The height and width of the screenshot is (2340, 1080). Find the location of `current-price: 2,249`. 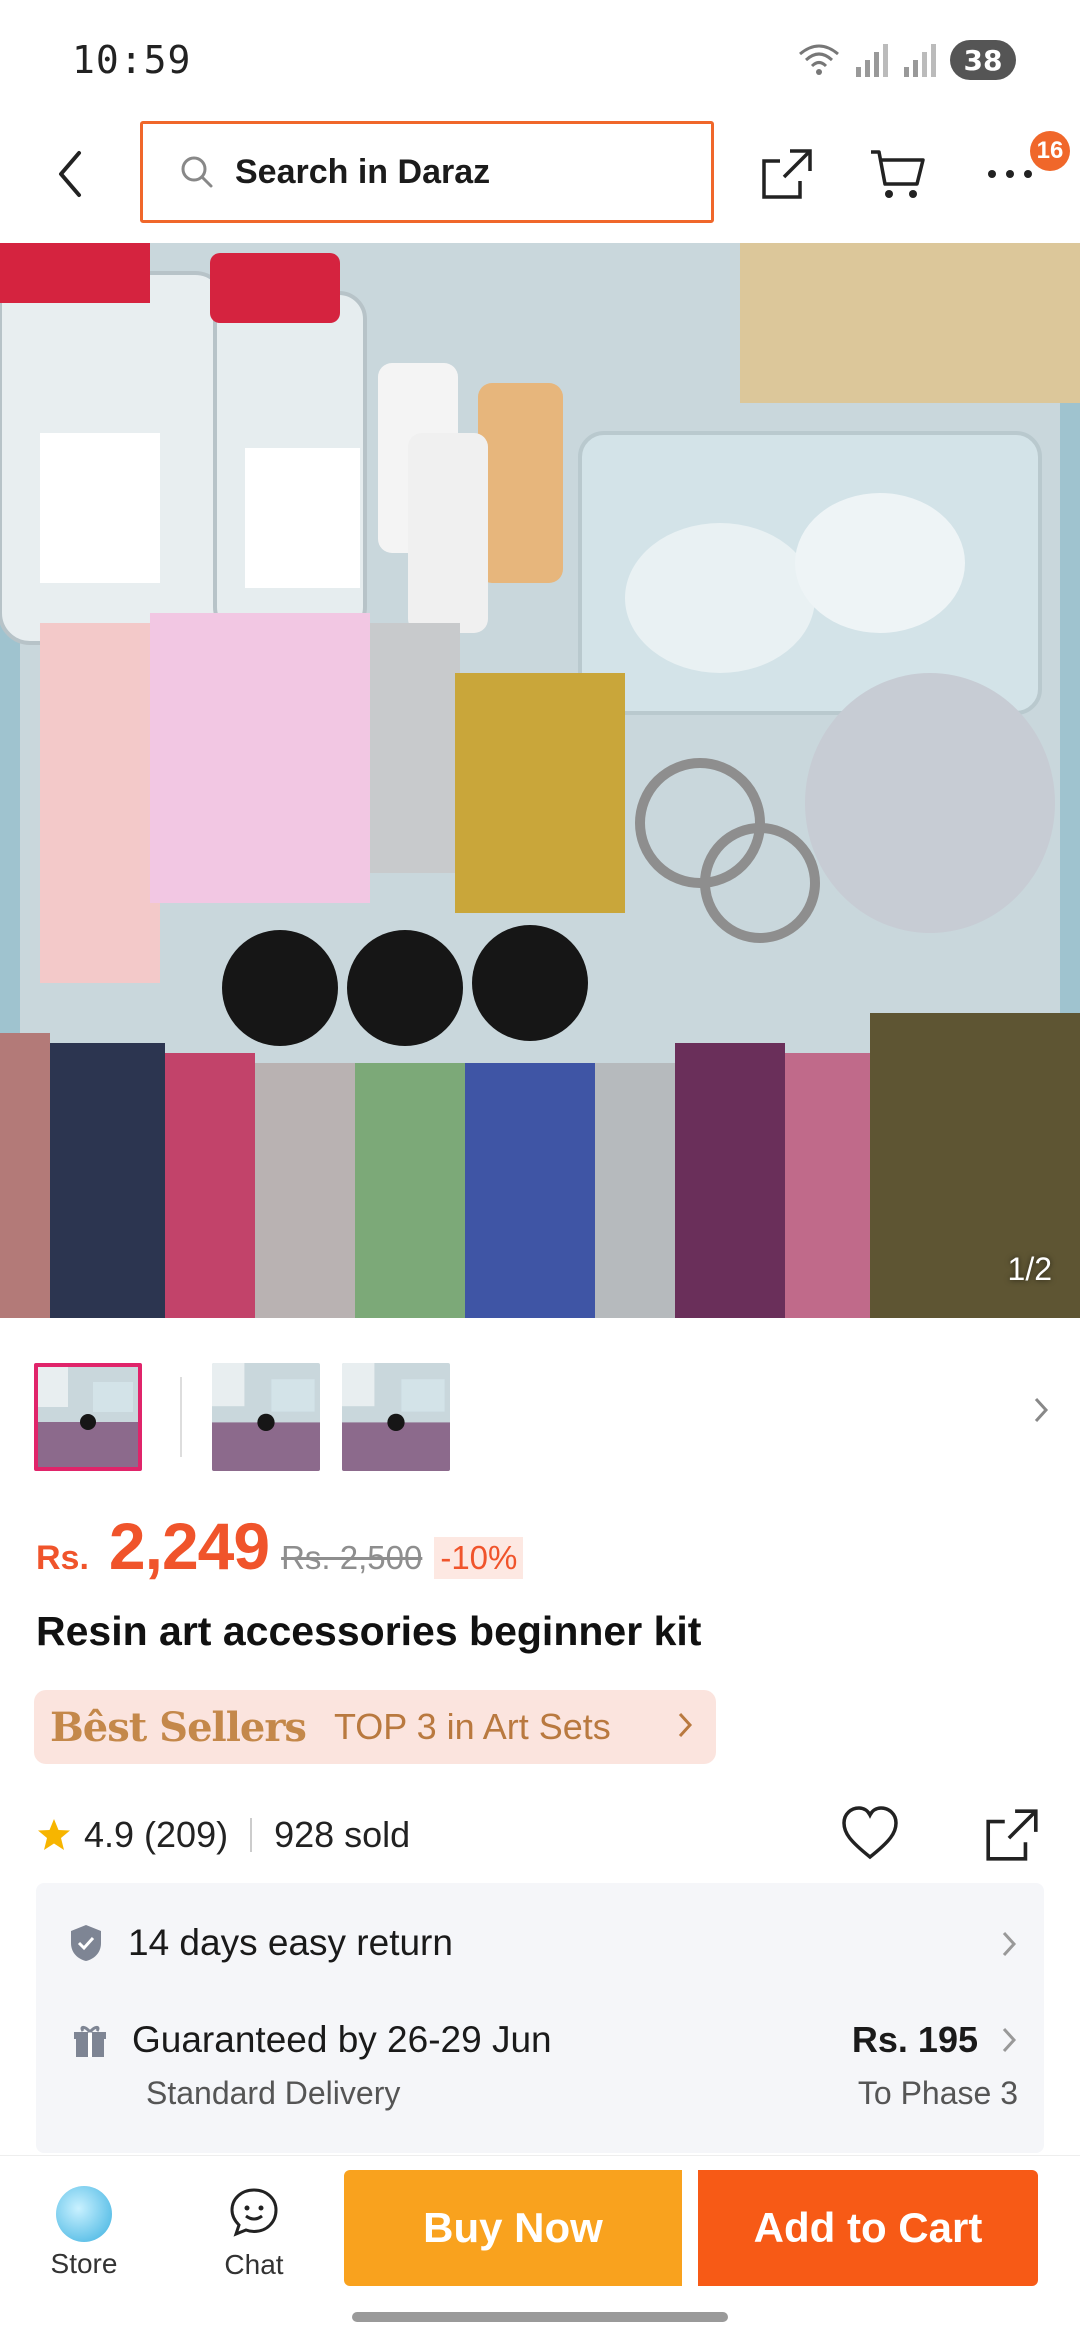

current-price: 2,249 is located at coordinates (189, 1546).